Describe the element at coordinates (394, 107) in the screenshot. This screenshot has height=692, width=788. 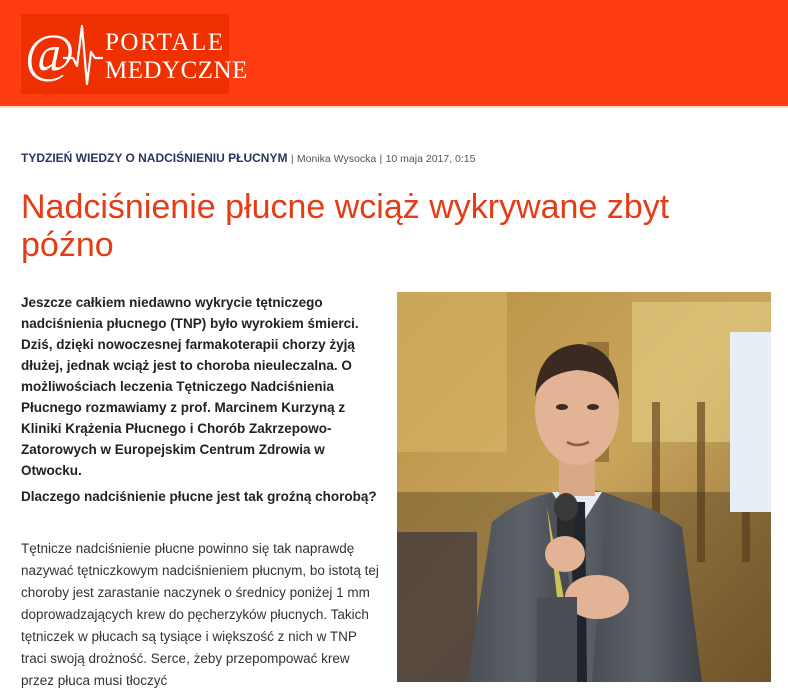
I see `header-divider` at that location.